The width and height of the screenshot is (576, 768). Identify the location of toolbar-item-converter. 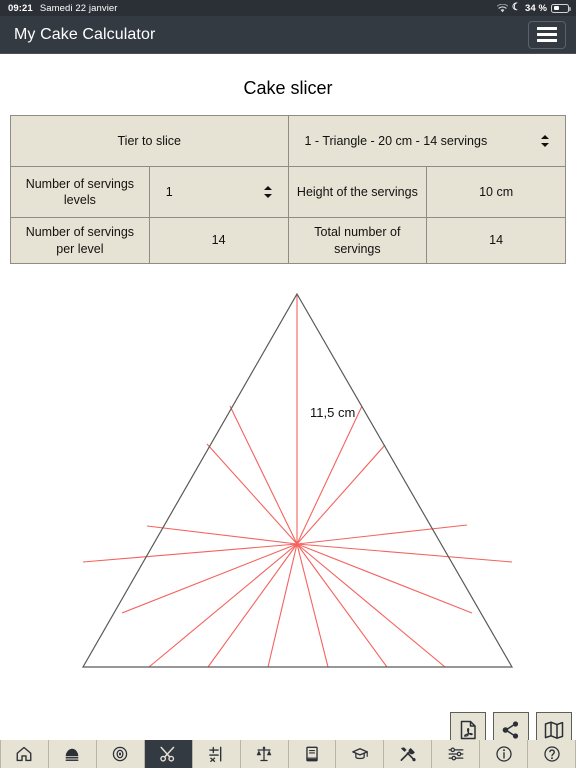
(265, 754).